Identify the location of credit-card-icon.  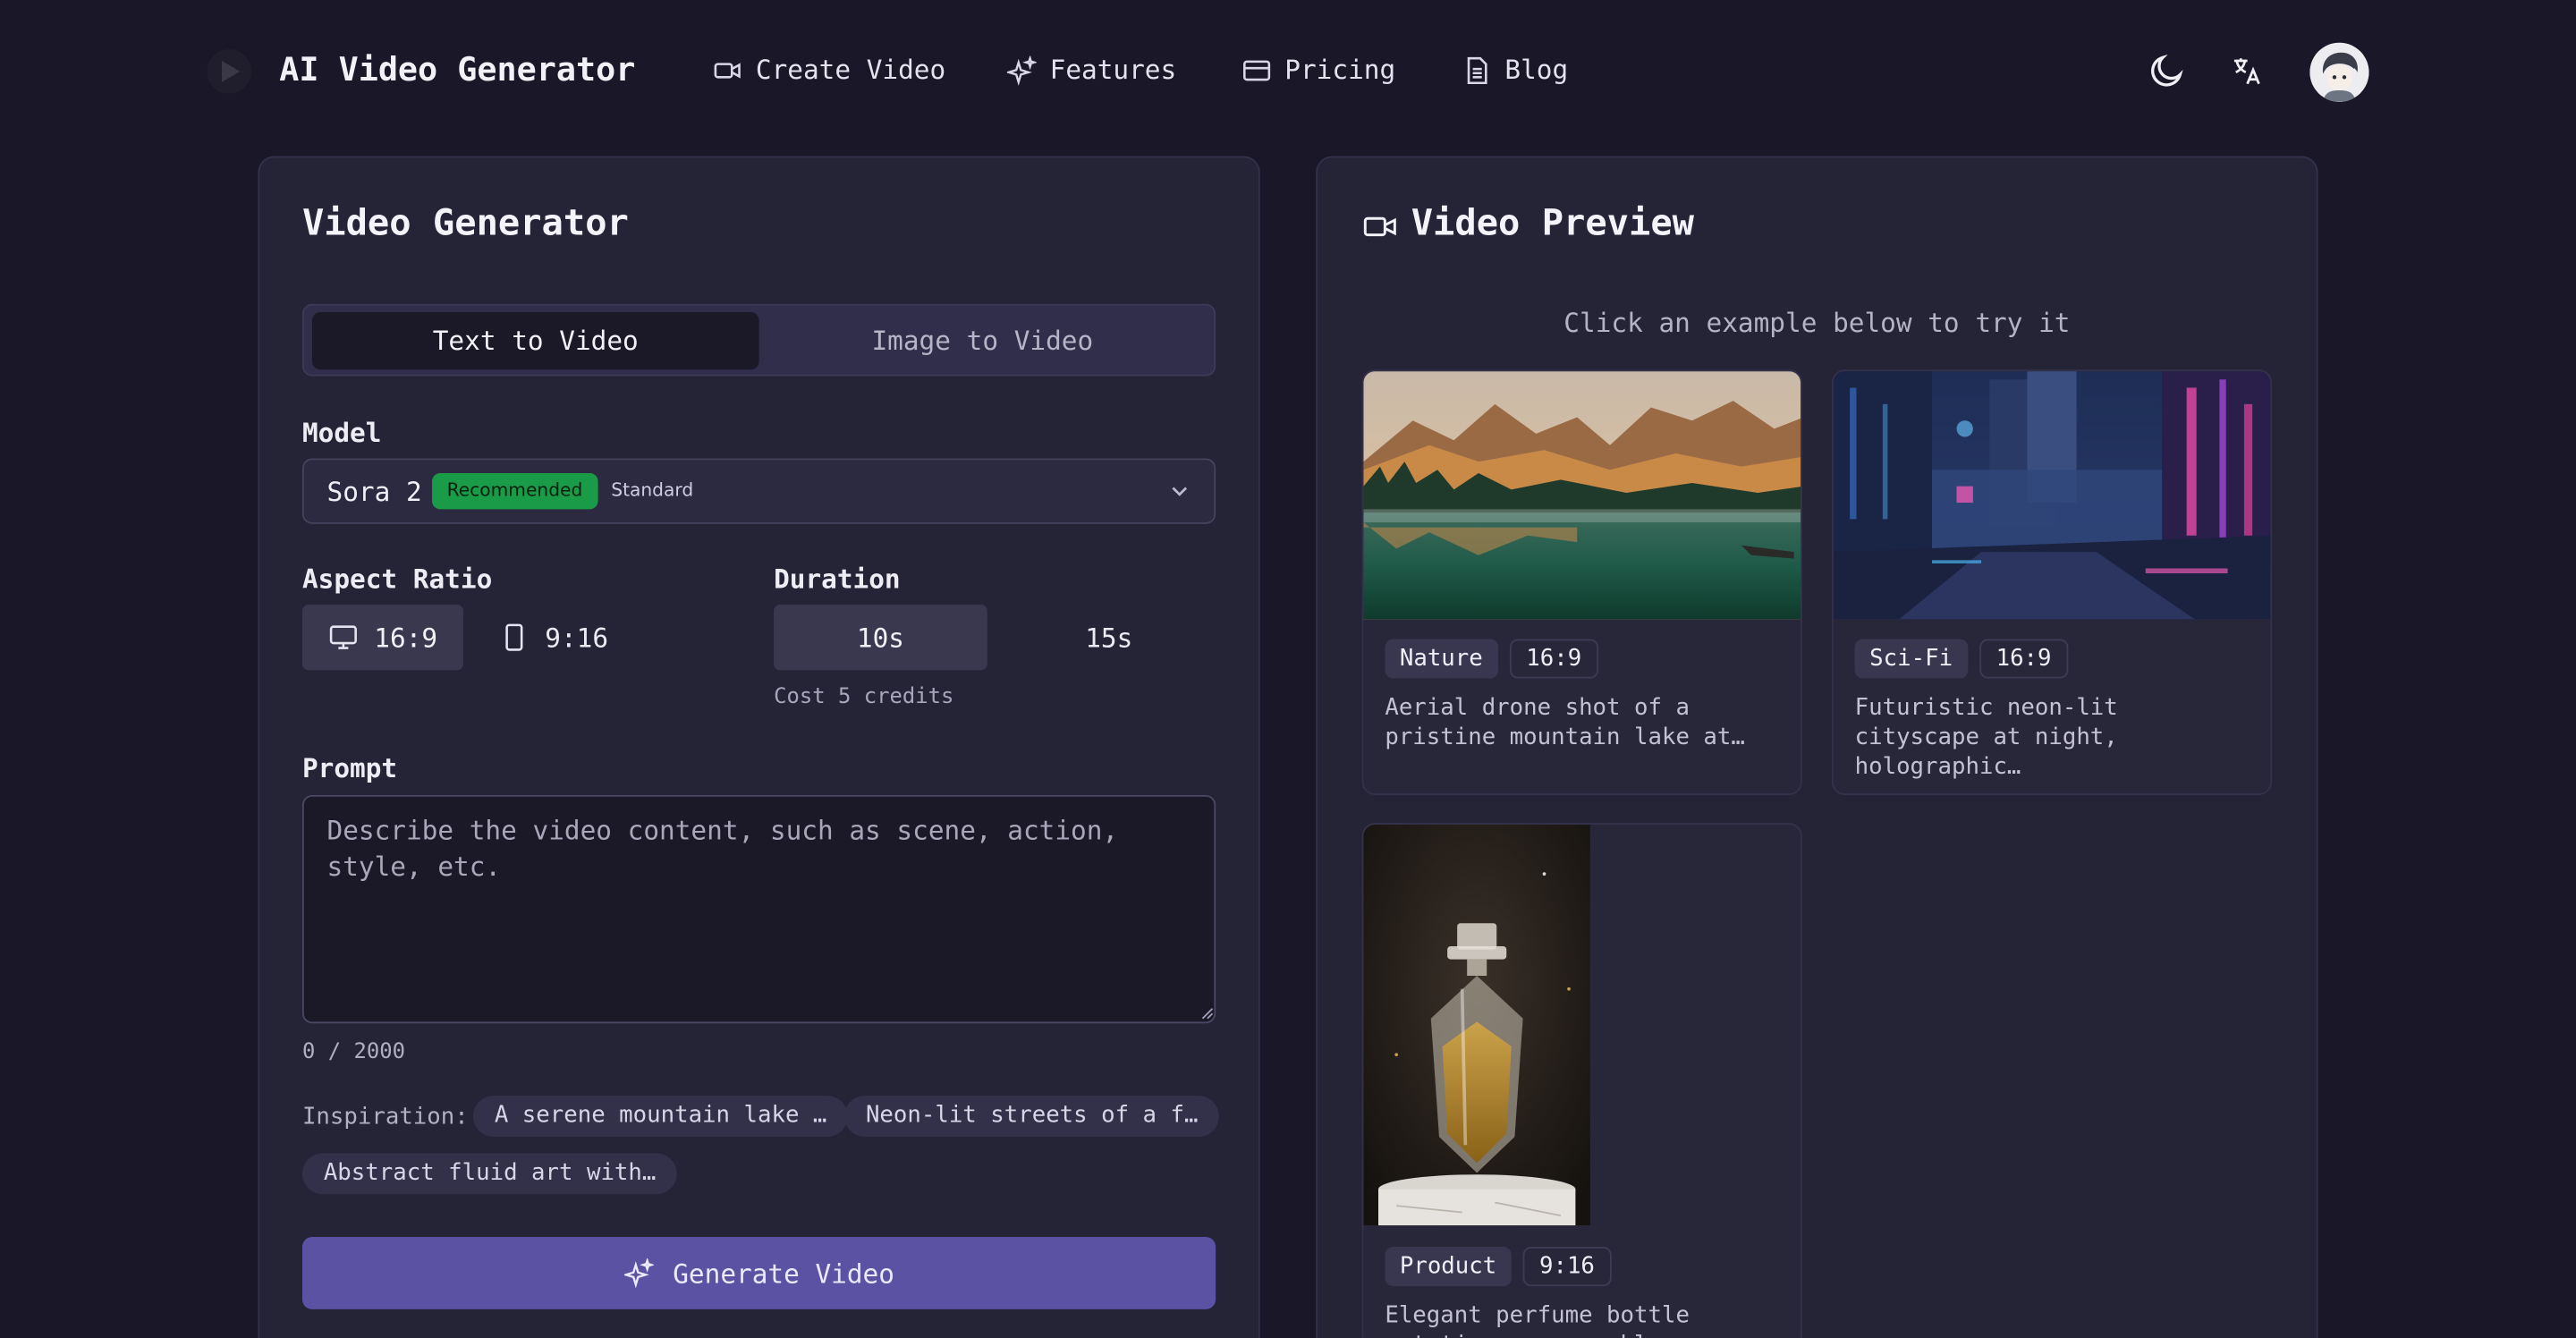
(1257, 69).